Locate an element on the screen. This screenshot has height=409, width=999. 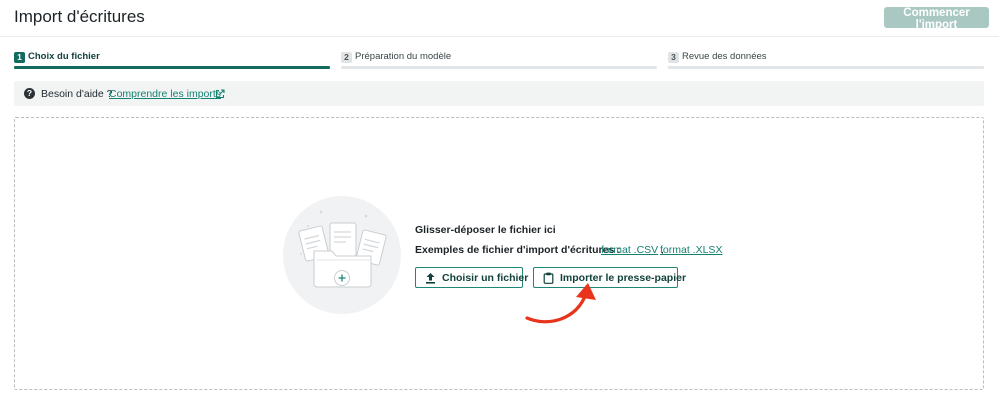
step-number: 3 is located at coordinates (673, 57).